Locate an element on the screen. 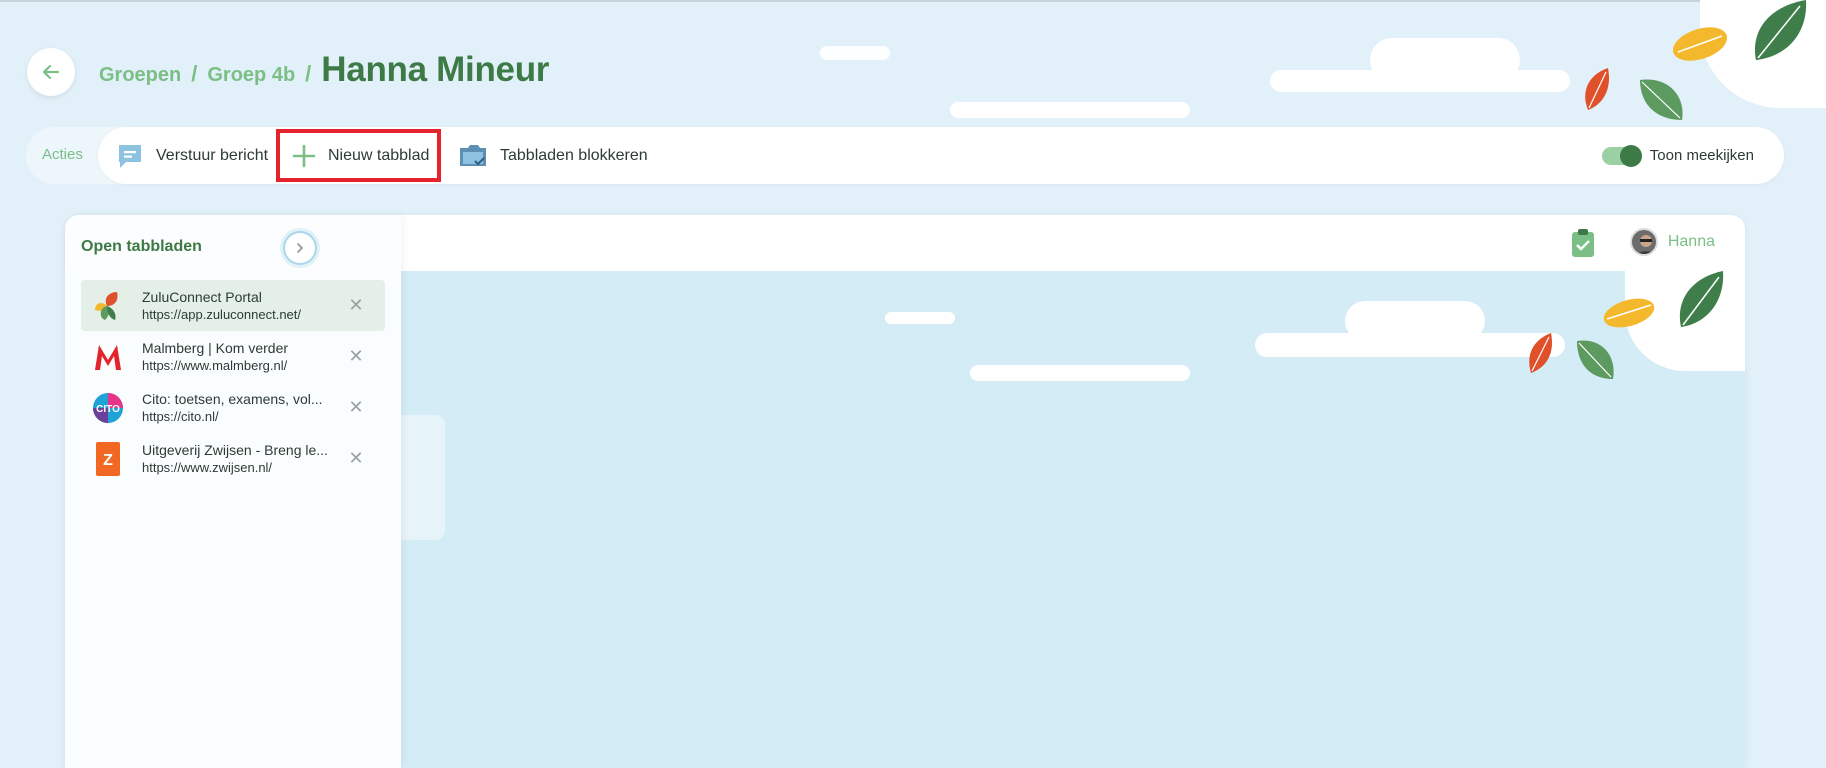  show-meekijken-toggle: Toon meekijken is located at coordinates (1677, 155).